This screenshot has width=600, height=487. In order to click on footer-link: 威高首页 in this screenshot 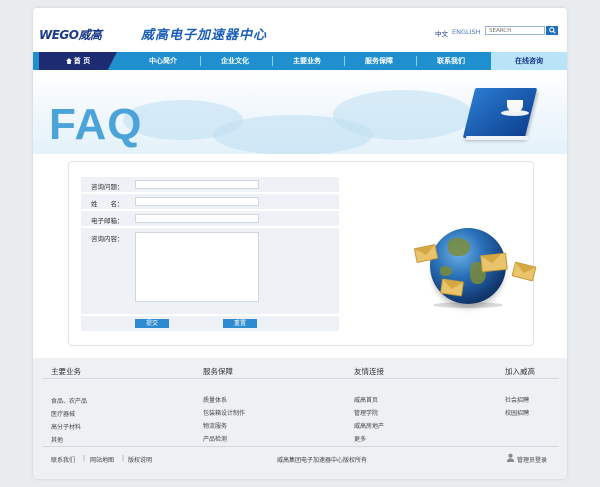, I will do `click(366, 399)`.